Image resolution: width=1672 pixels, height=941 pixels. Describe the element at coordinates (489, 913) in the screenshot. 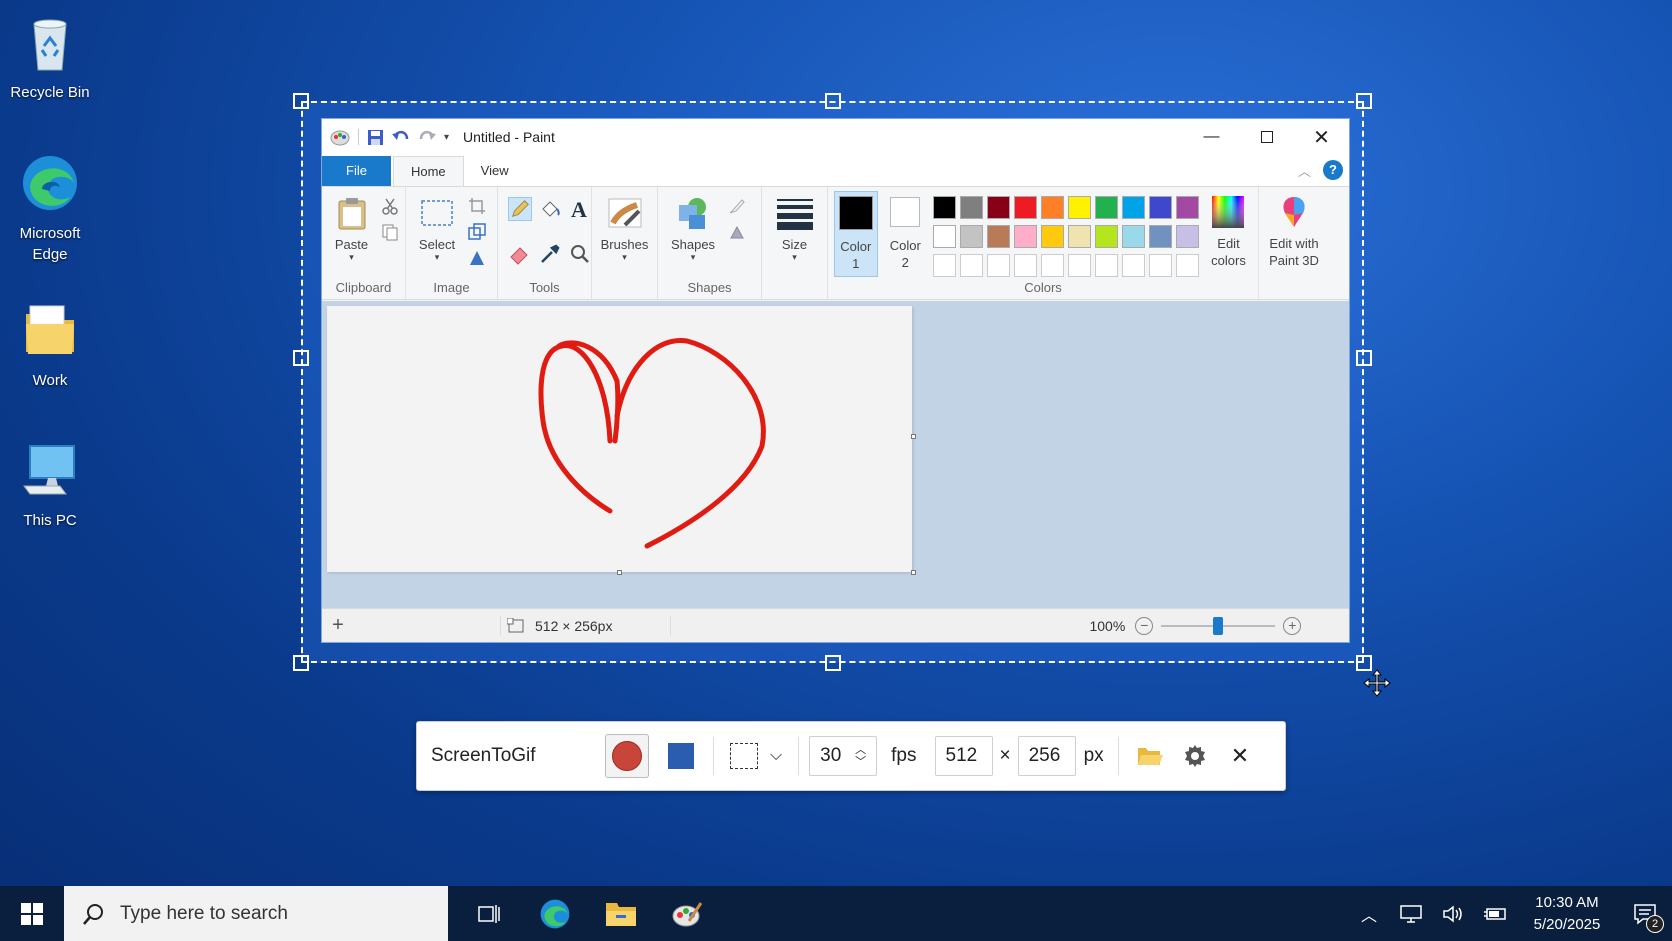

I see `task-view-button` at that location.